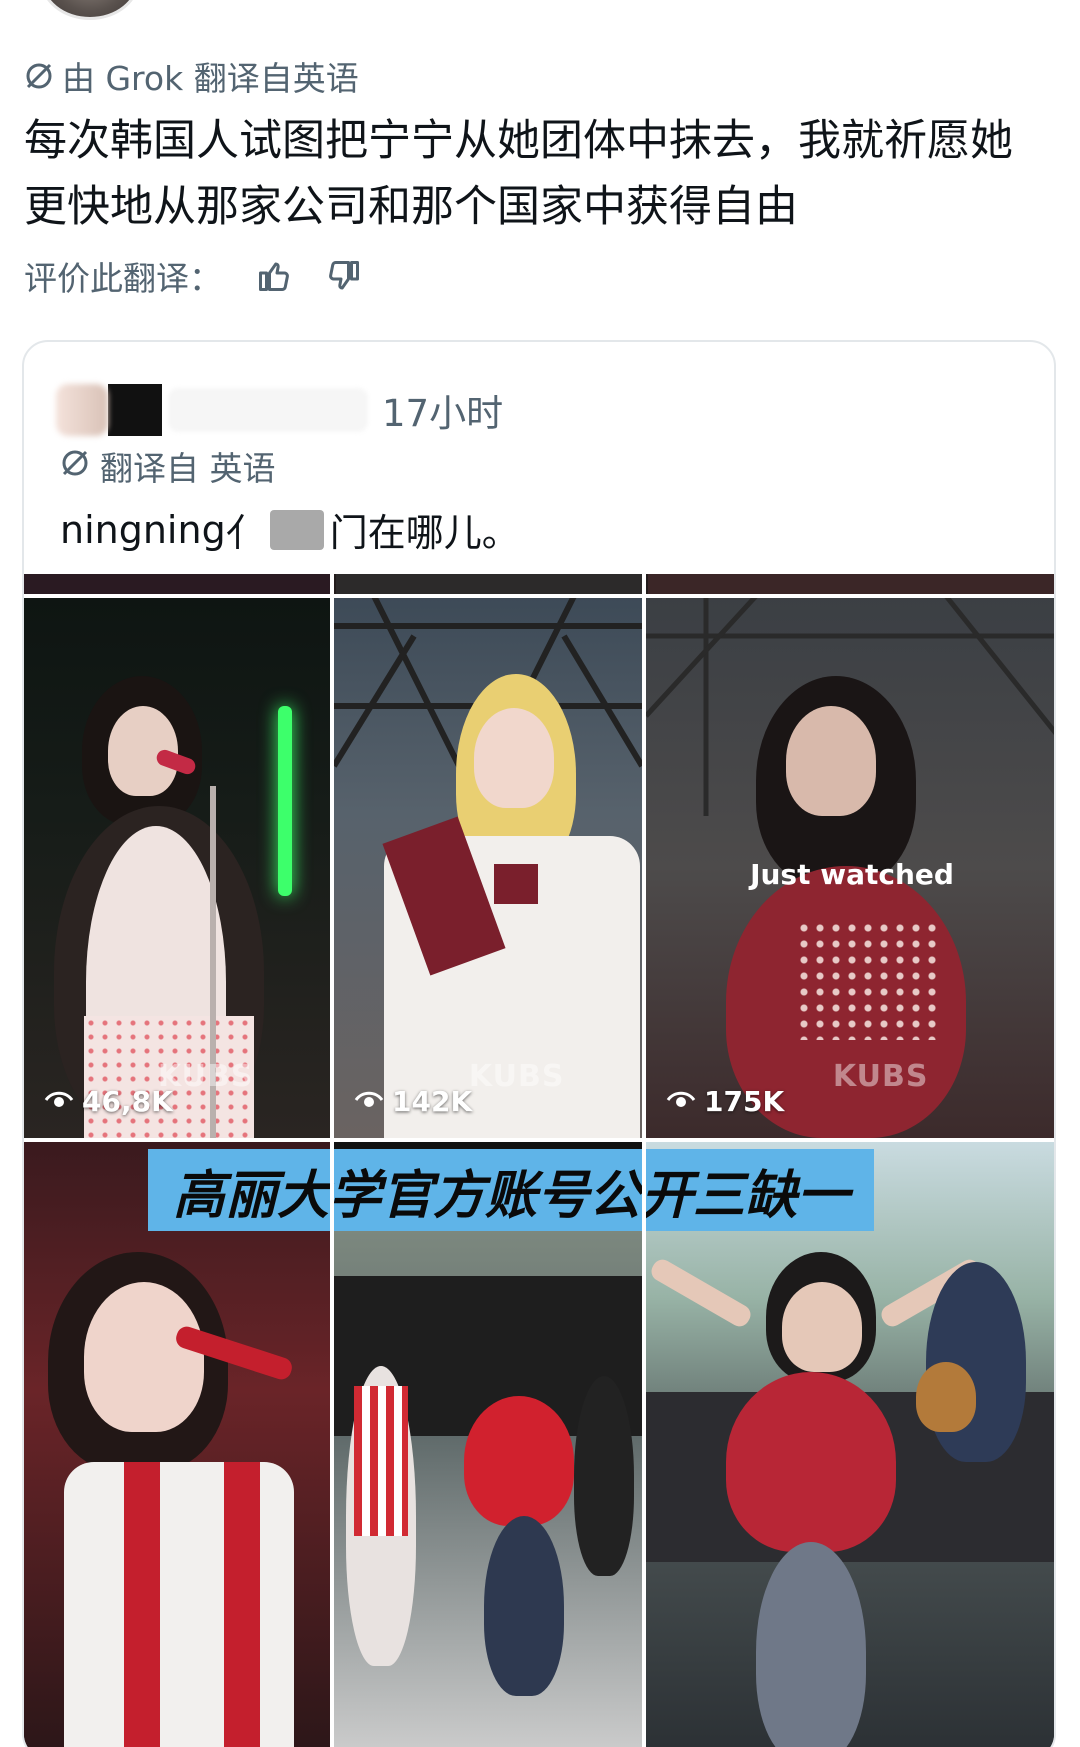 The width and height of the screenshot is (1080, 1747). I want to click on translated-by-text: 由 Grok 翻译自英语, so click(210, 78).